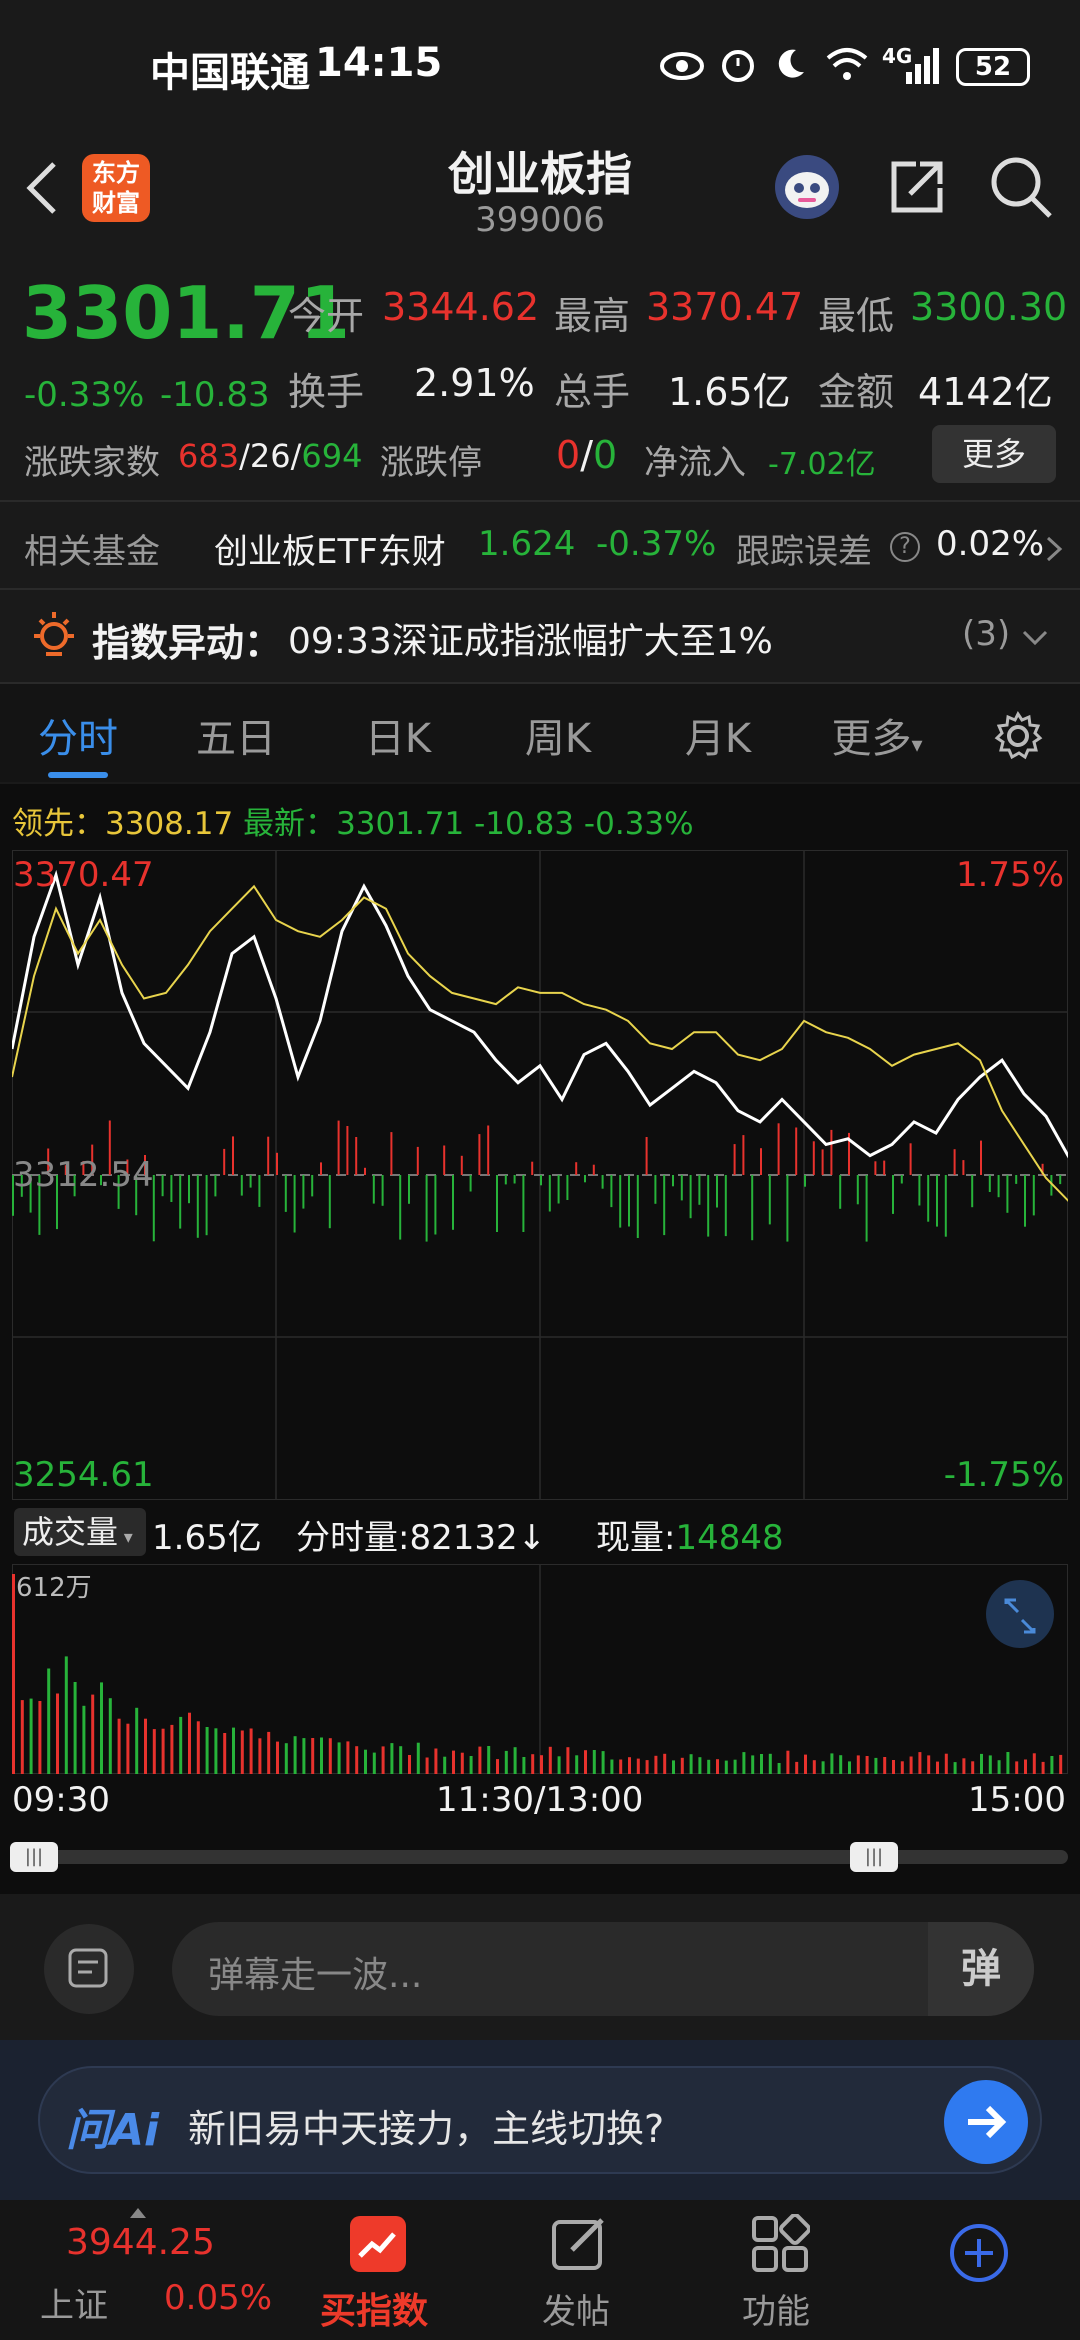  I want to click on tab-more: 更多▾, so click(877, 735).